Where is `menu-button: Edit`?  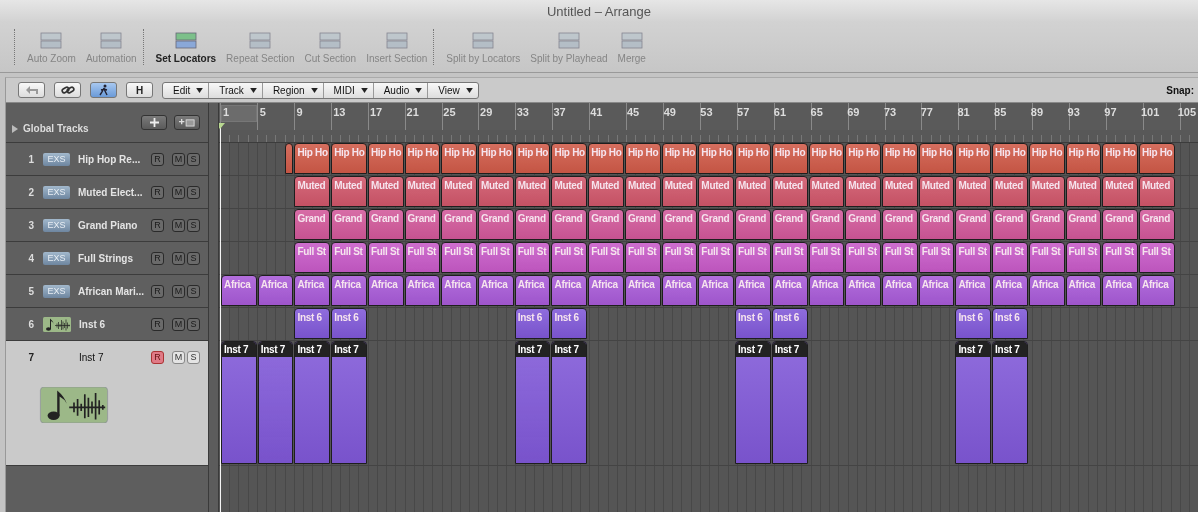 menu-button: Edit is located at coordinates (186, 90).